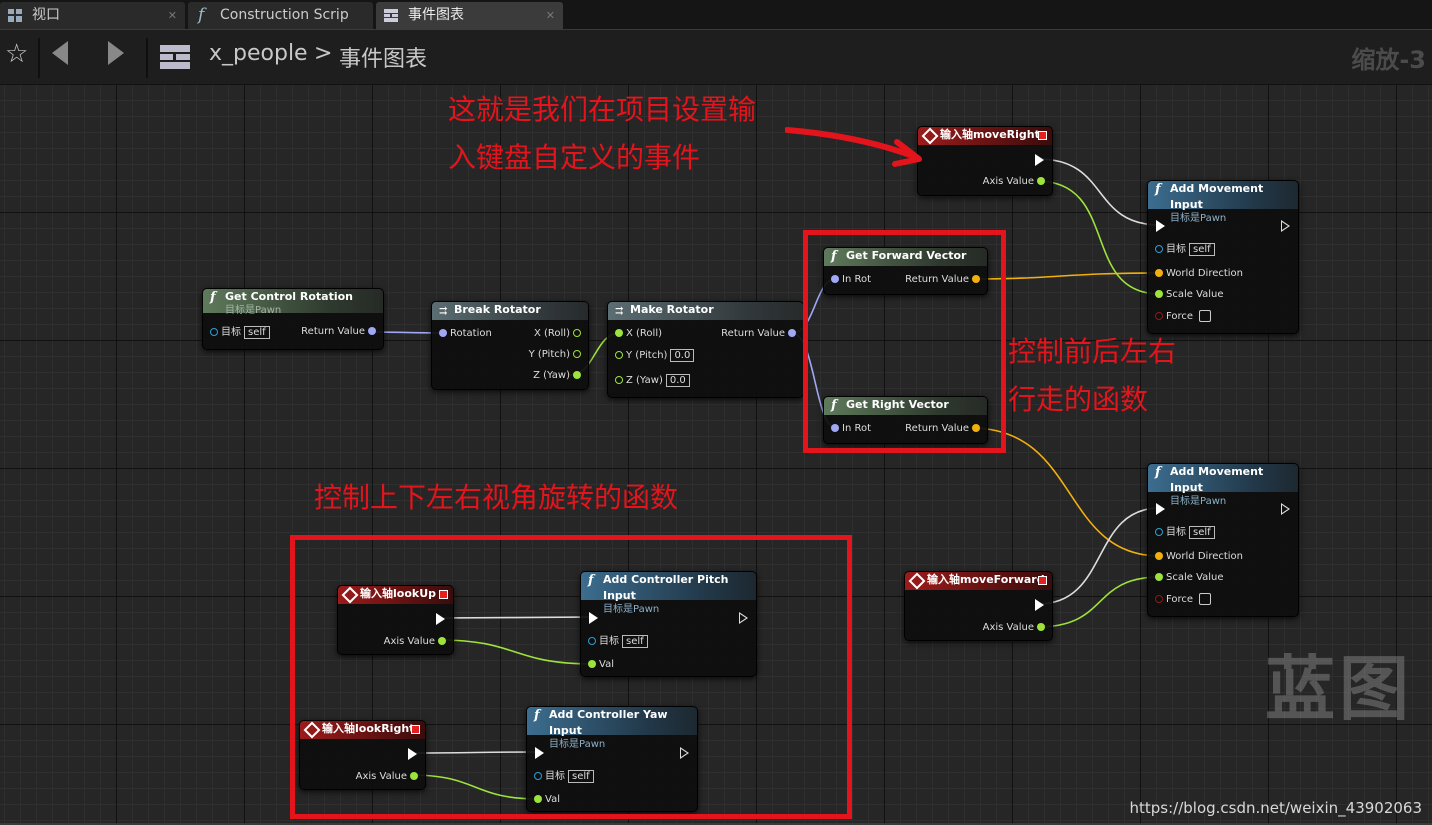 The width and height of the screenshot is (1432, 825). I want to click on tab-label: 视口, so click(46, 15).